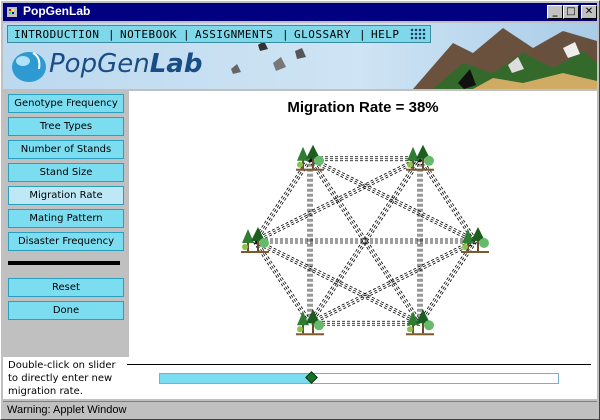 The width and height of the screenshot is (600, 420). What do you see at coordinates (589, 12) in the screenshot?
I see `close-button: ✕` at bounding box center [589, 12].